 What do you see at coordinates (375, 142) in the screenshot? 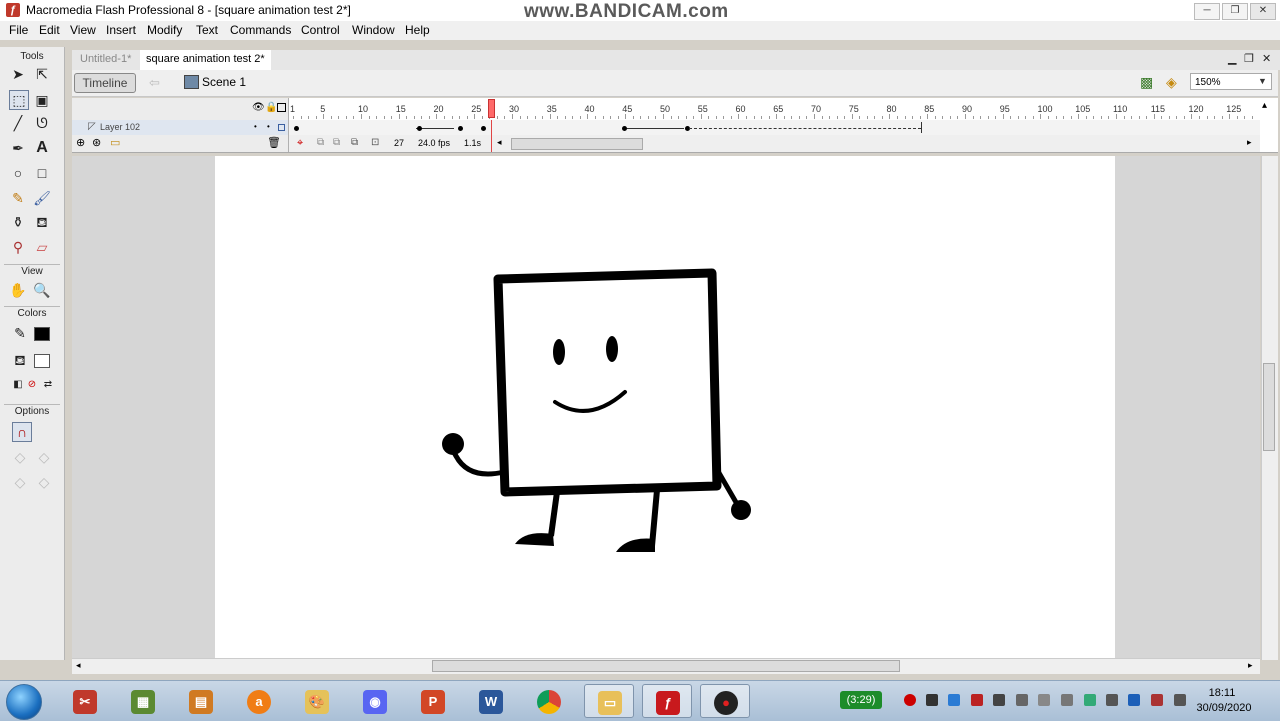
I see `modify-onion-markers-icon: ⊡` at bounding box center [375, 142].